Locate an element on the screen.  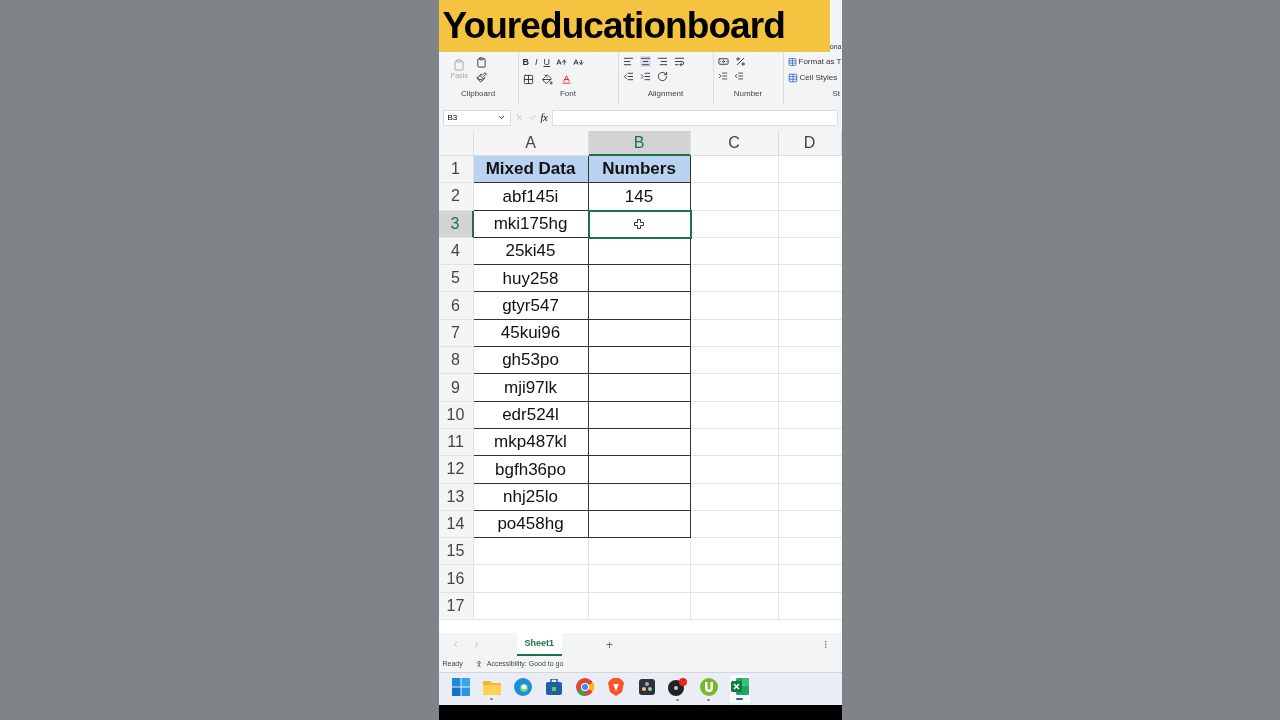
indent-increase-icon is located at coordinates (645, 76).